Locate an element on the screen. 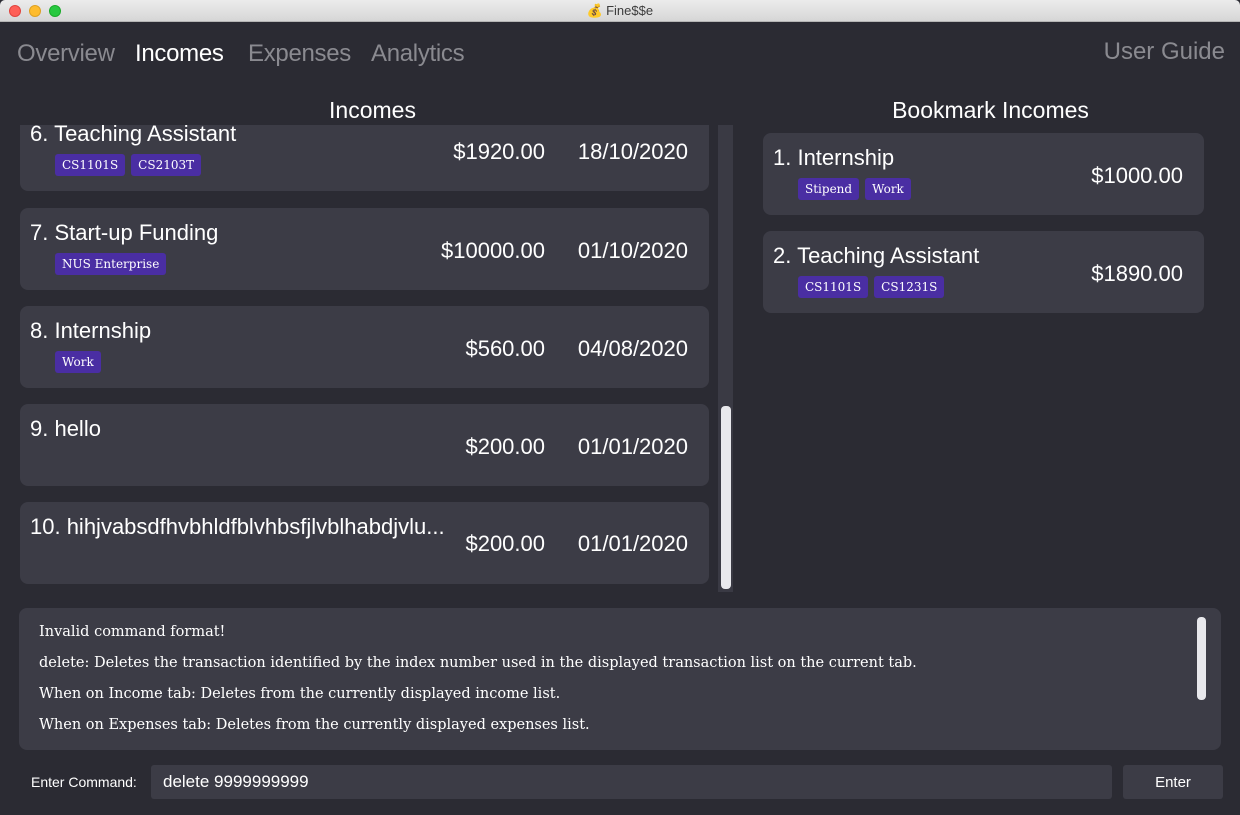 Image resolution: width=1240 pixels, height=815 pixels. bookmark-income-card: 1. Internship Stipend Work $1000.00 is located at coordinates (983, 174).